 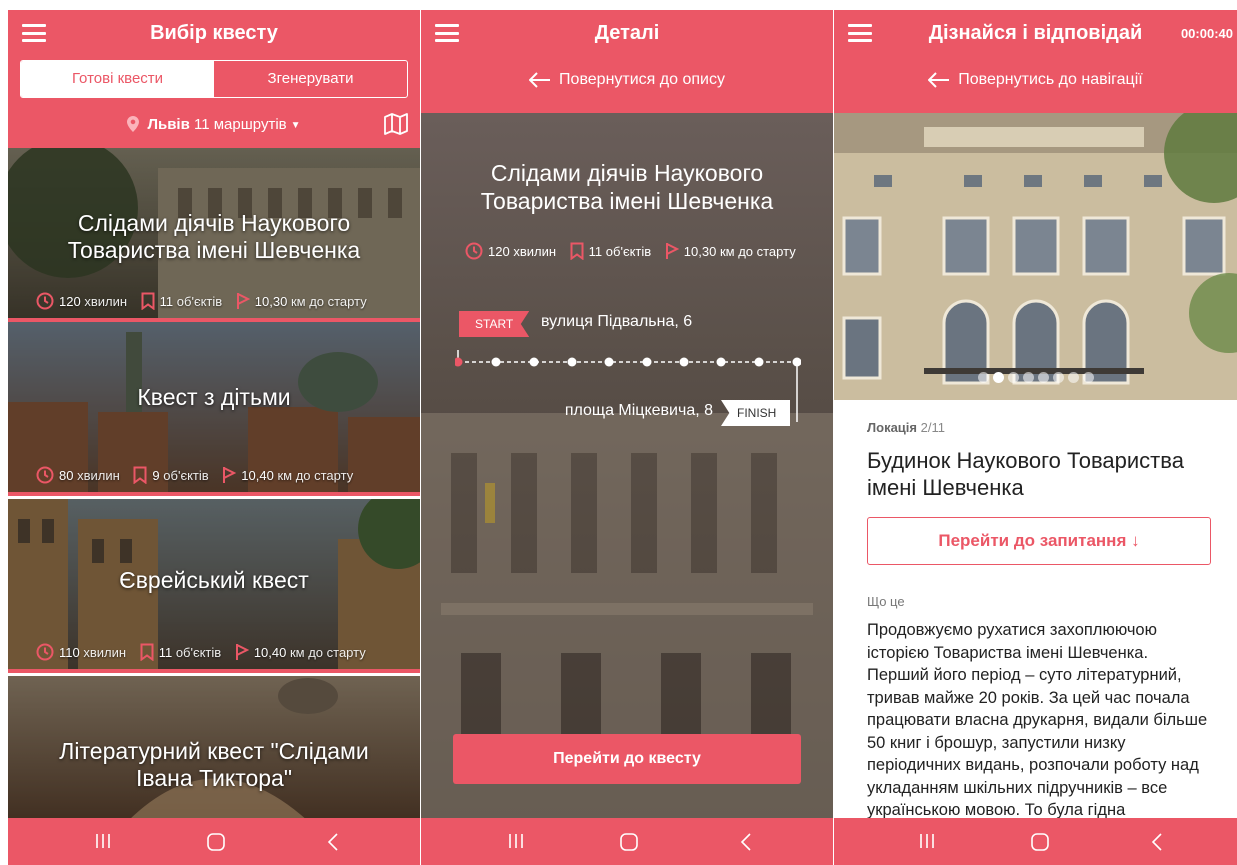 I want to click on minutes-value: 110, so click(x=69, y=652).